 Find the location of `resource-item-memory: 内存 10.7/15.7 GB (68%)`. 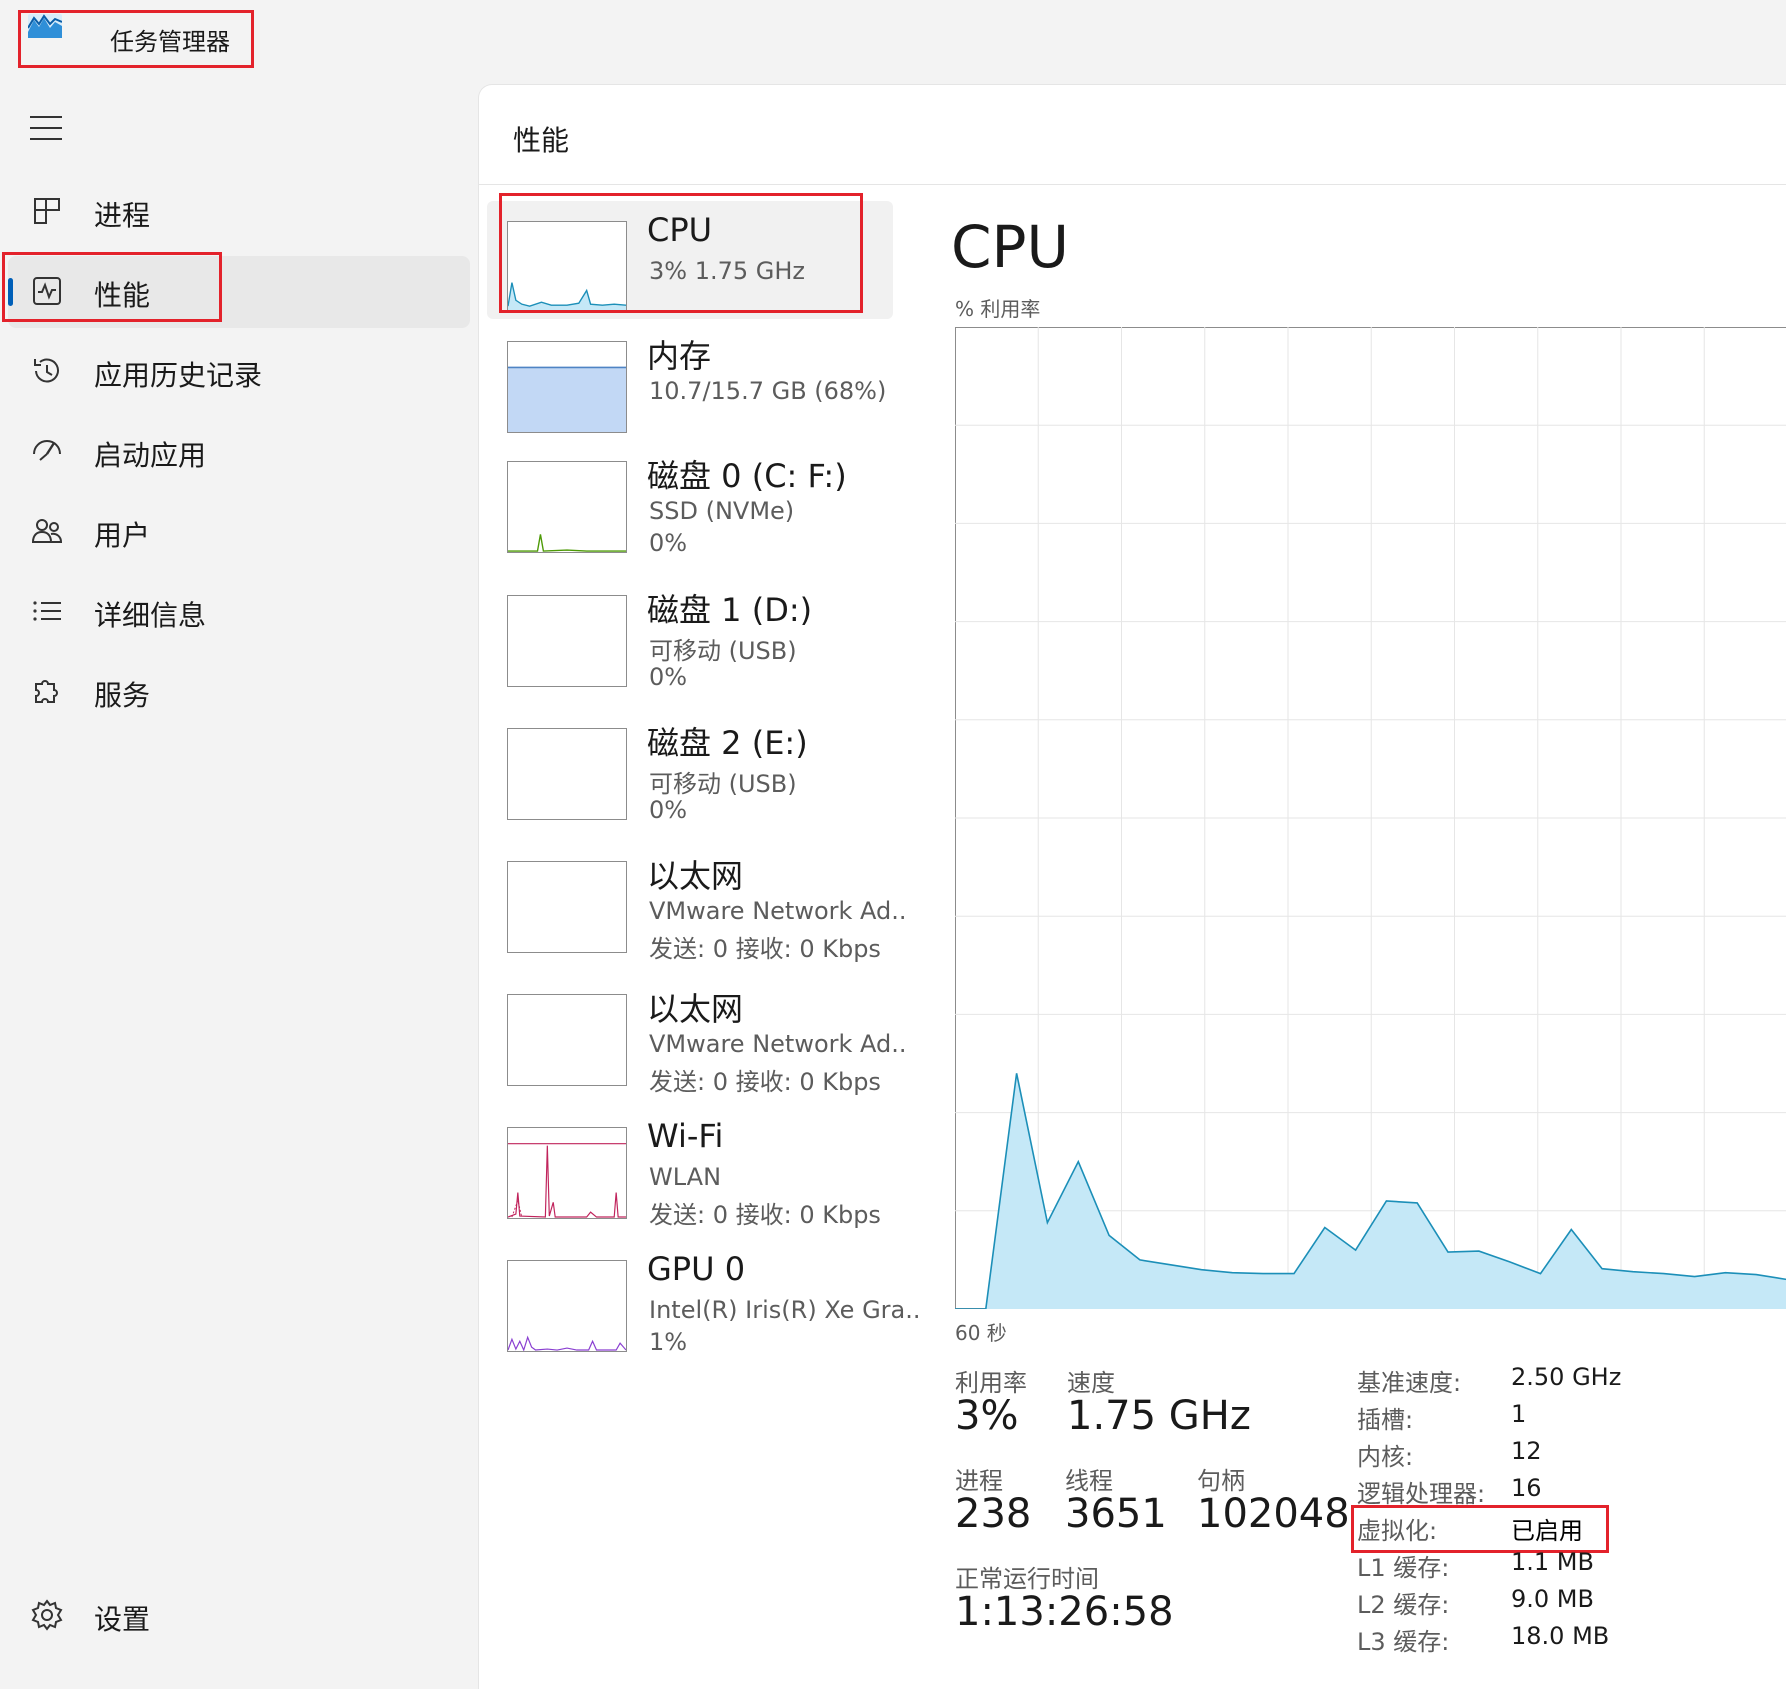

resource-item-memory: 内存 10.7/15.7 GB (68%) is located at coordinates (690, 380).